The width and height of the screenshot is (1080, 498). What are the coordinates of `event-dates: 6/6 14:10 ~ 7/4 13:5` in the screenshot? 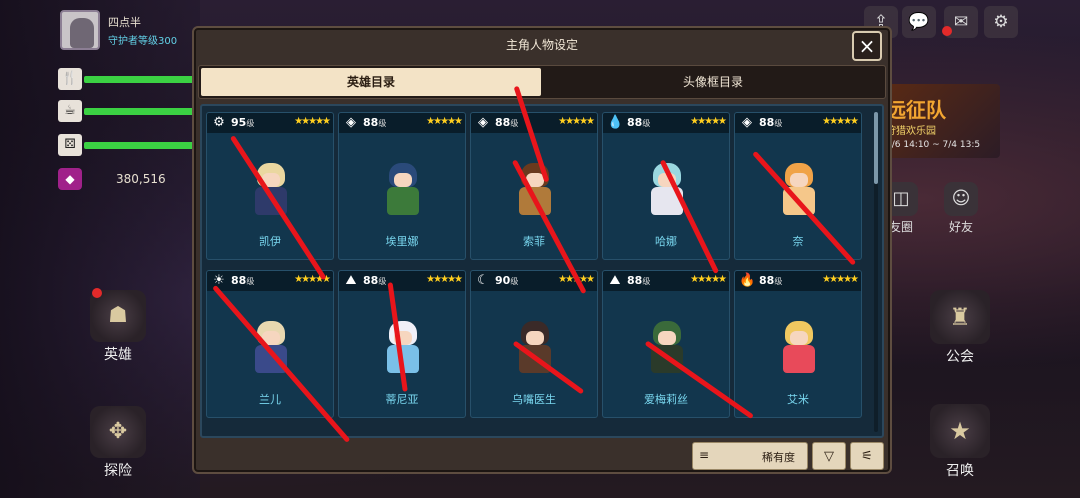 It's located at (933, 145).